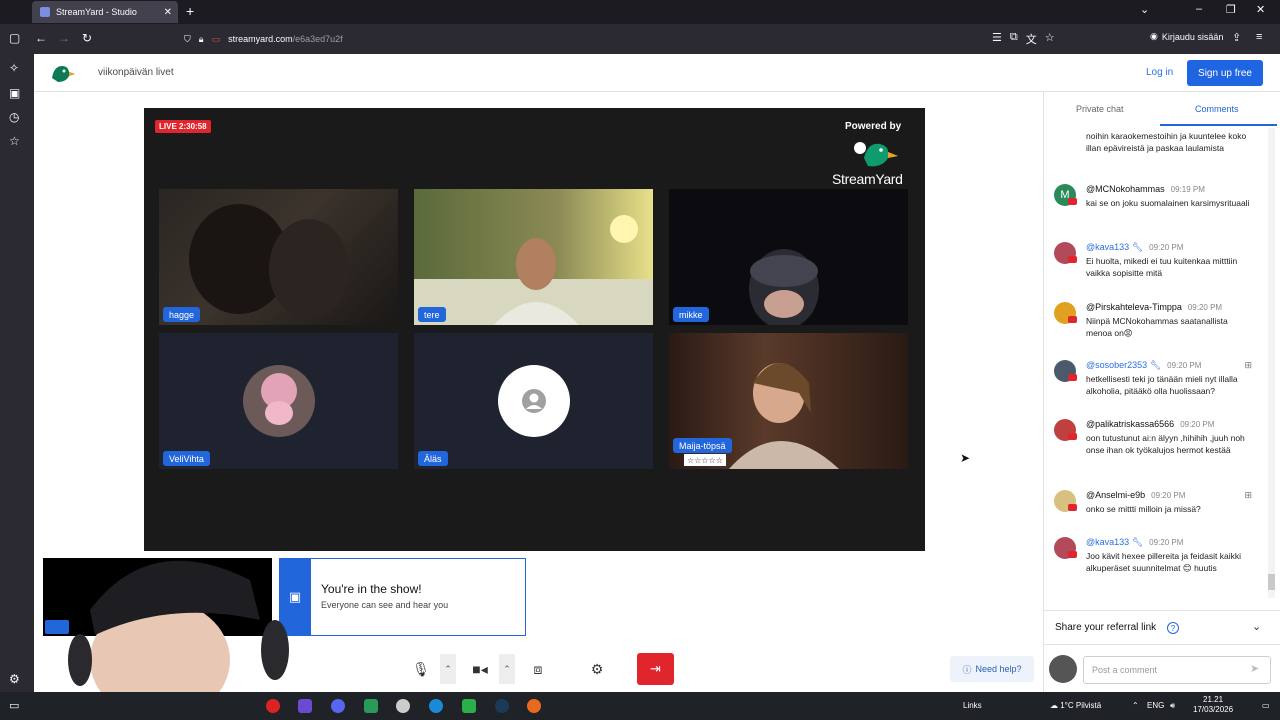  I want to click on participant-video-tere, so click(533, 257).